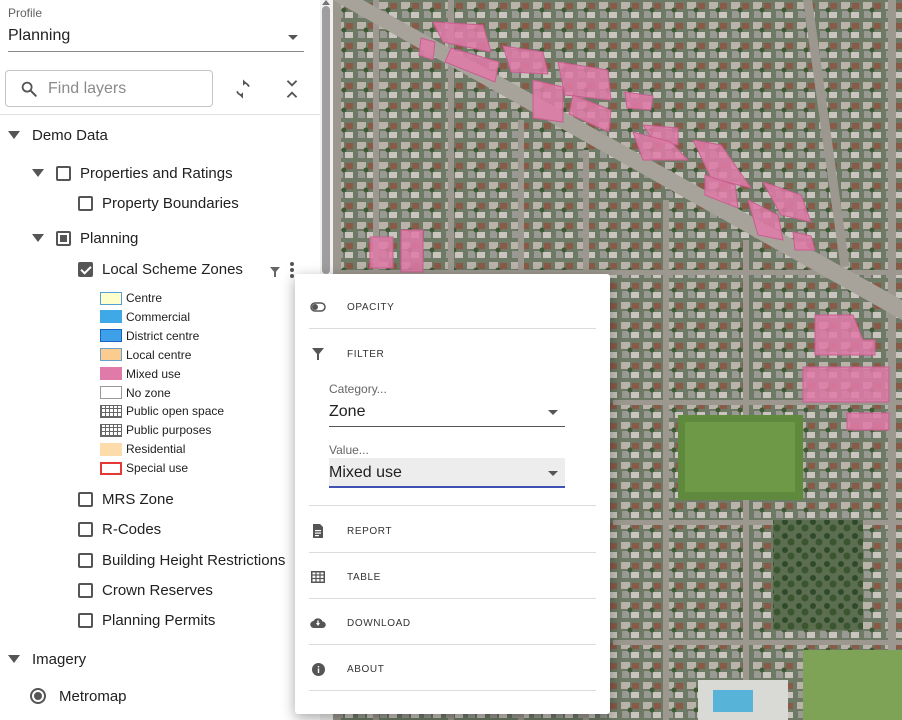  I want to click on legend-label: Special use, so click(157, 468).